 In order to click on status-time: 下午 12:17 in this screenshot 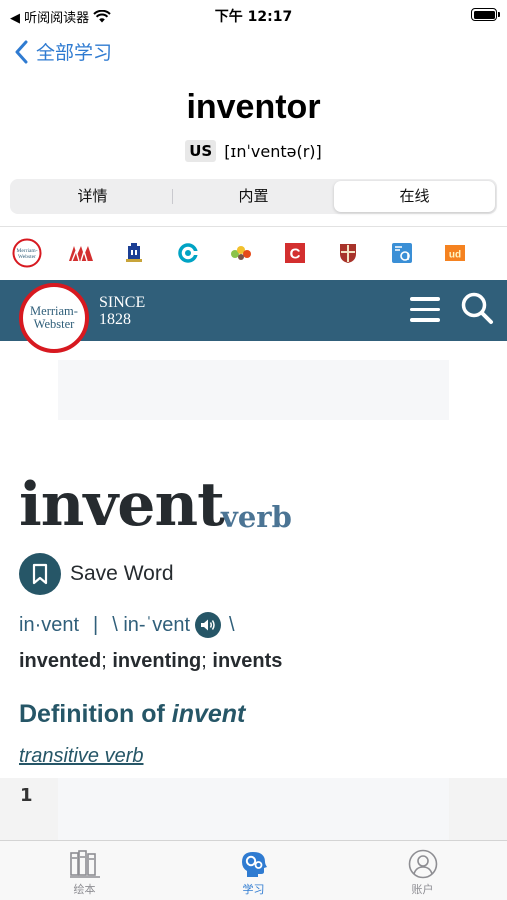, I will do `click(253, 17)`.